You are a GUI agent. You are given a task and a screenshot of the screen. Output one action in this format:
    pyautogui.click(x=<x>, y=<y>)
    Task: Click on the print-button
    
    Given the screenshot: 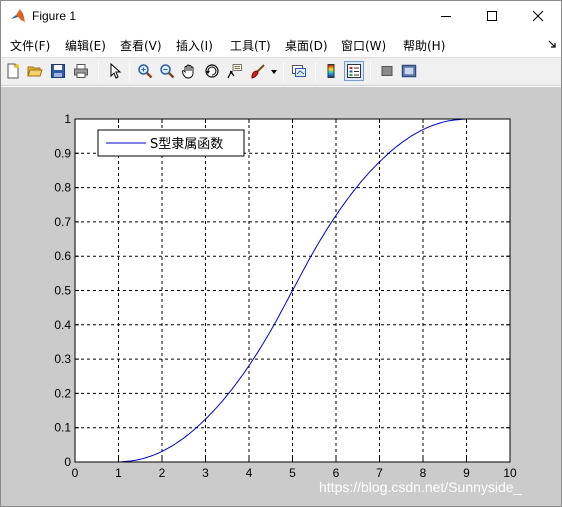 What is the action you would take?
    pyautogui.click(x=81, y=71)
    